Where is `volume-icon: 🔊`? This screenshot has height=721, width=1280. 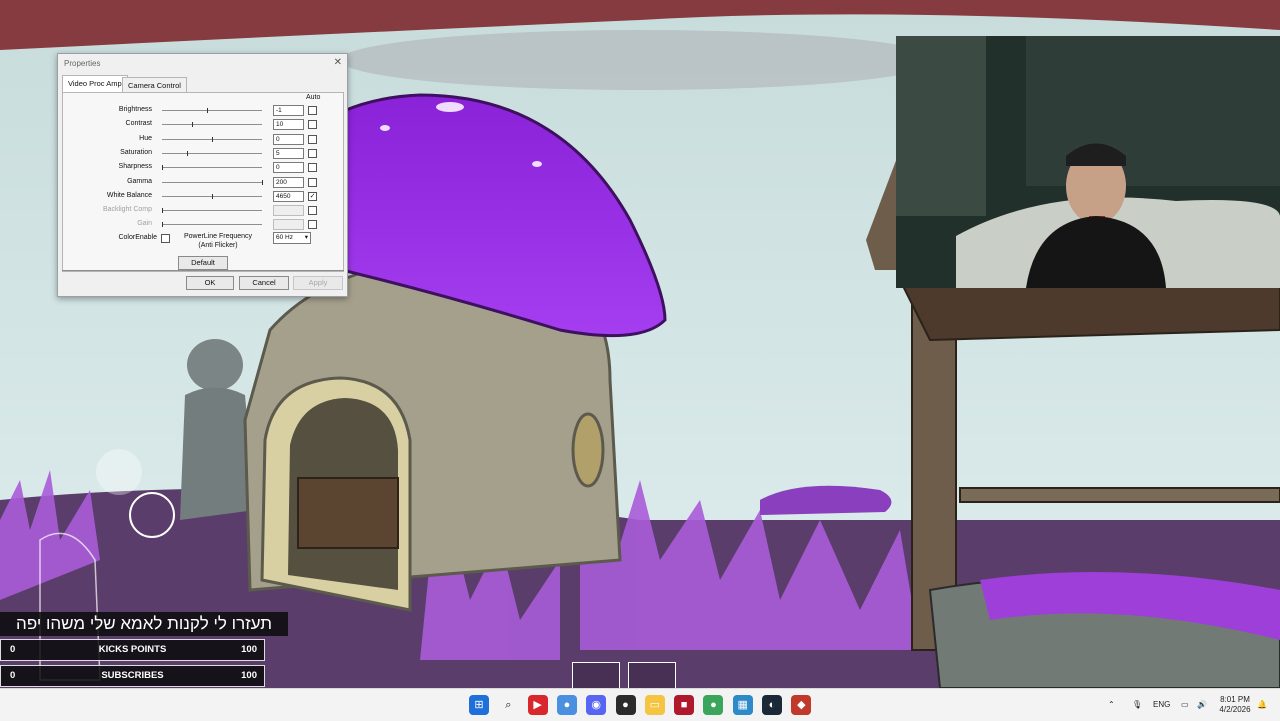 volume-icon: 🔊 is located at coordinates (1202, 705).